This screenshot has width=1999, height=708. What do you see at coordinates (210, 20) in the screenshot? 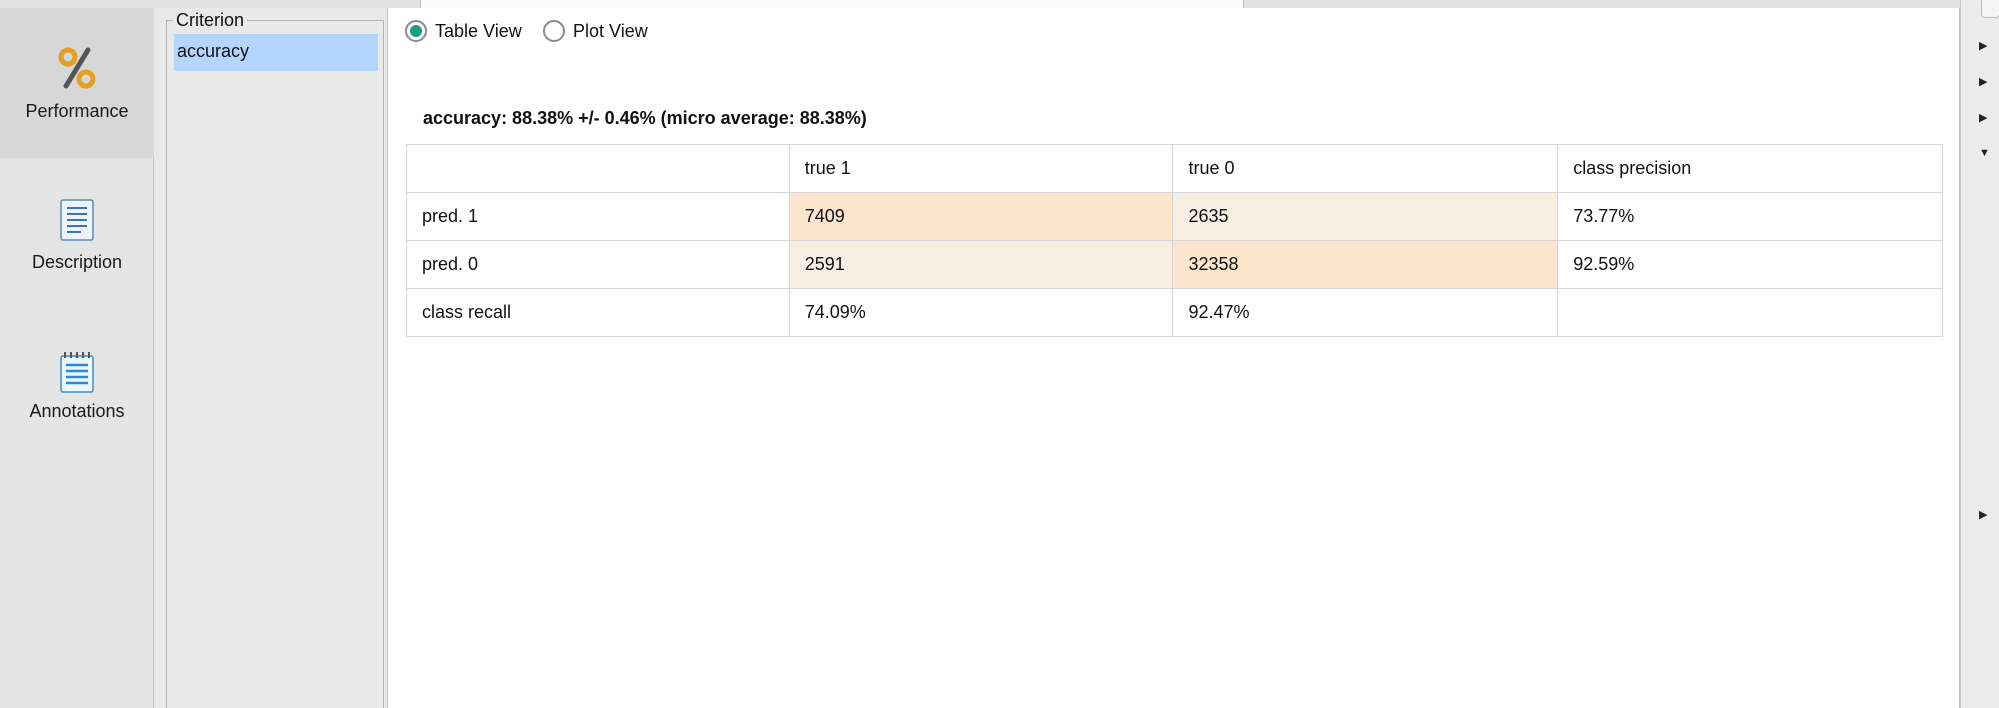
I see `criterion-legend: Criterion` at bounding box center [210, 20].